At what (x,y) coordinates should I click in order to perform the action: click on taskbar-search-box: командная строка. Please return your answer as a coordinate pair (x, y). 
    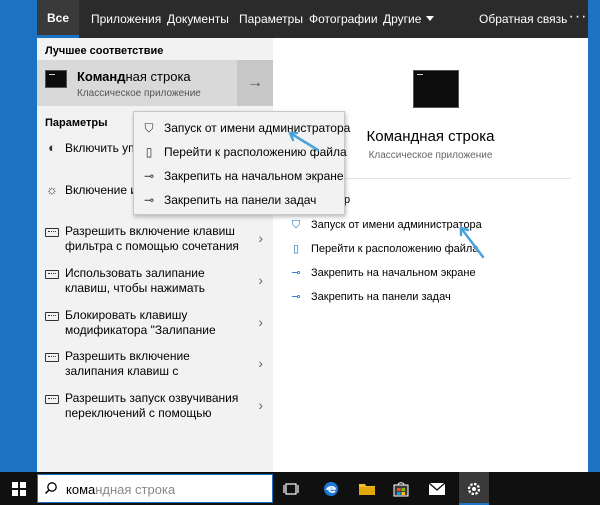
    Looking at the image, I should click on (155, 488).